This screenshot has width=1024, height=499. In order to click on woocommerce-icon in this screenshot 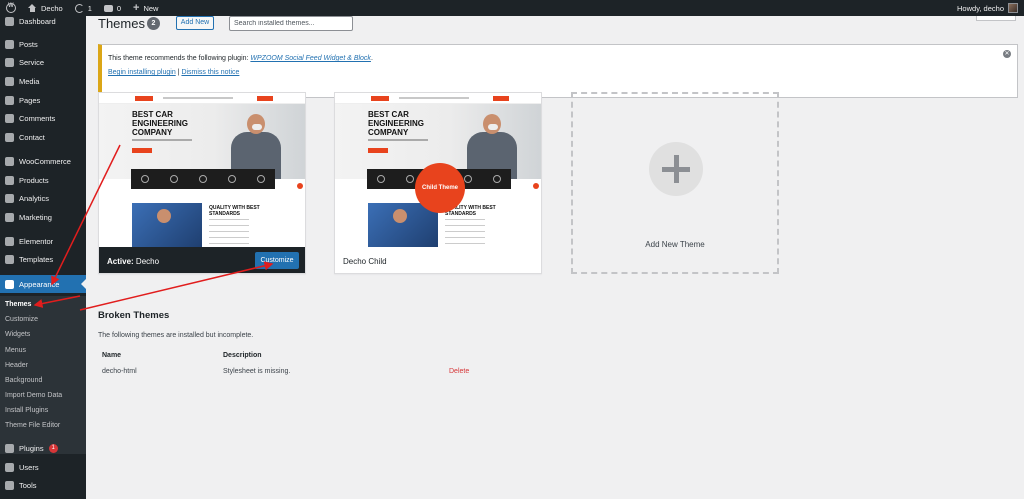, I will do `click(9, 161)`.